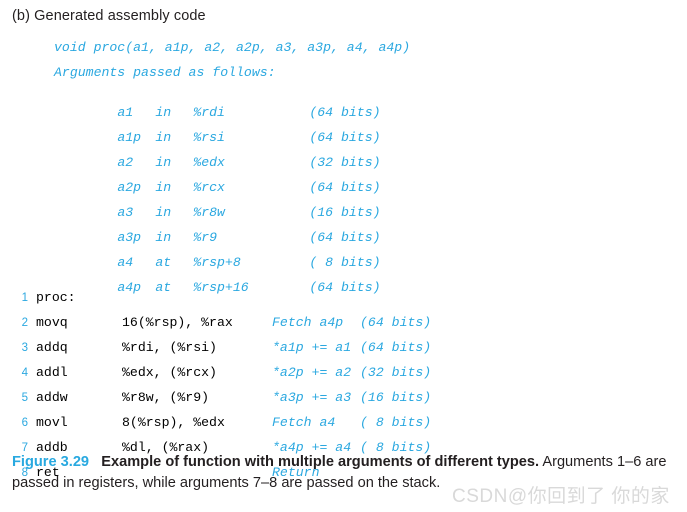 The width and height of the screenshot is (687, 512). What do you see at coordinates (52, 422) in the screenshot?
I see `assembly-mnemonic: movl` at bounding box center [52, 422].